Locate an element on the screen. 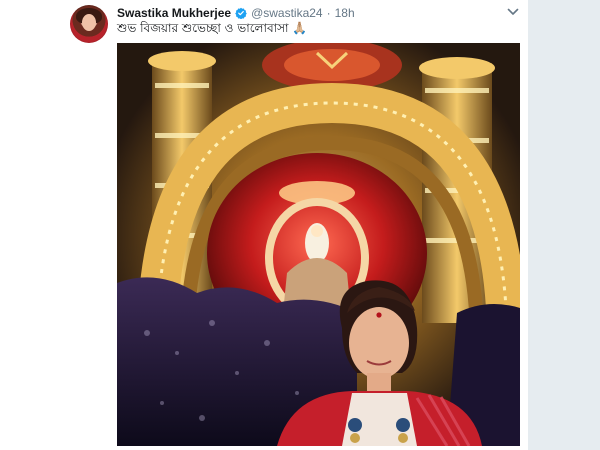  verified-badge-icon is located at coordinates (241, 13).